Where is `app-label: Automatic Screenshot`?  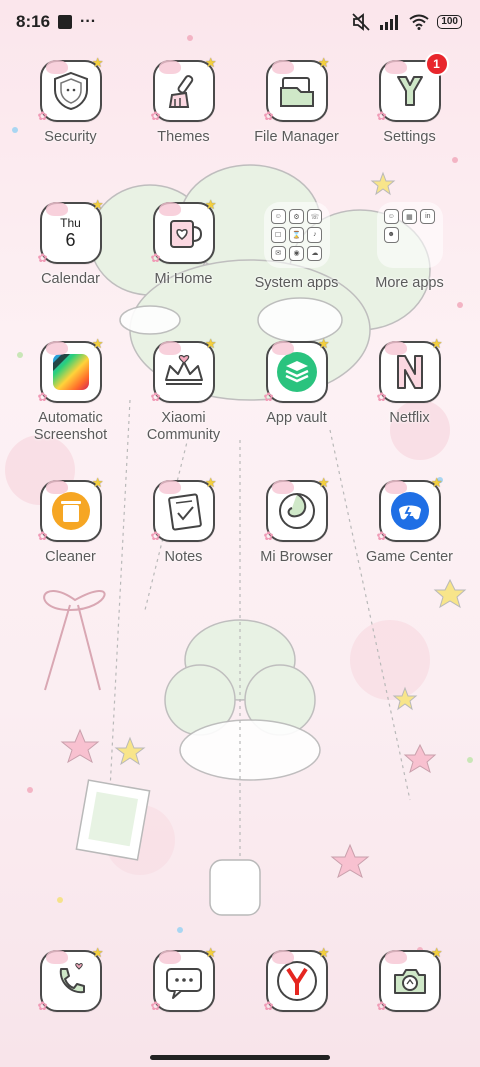
app-label: Automatic Screenshot is located at coordinates (70, 427).